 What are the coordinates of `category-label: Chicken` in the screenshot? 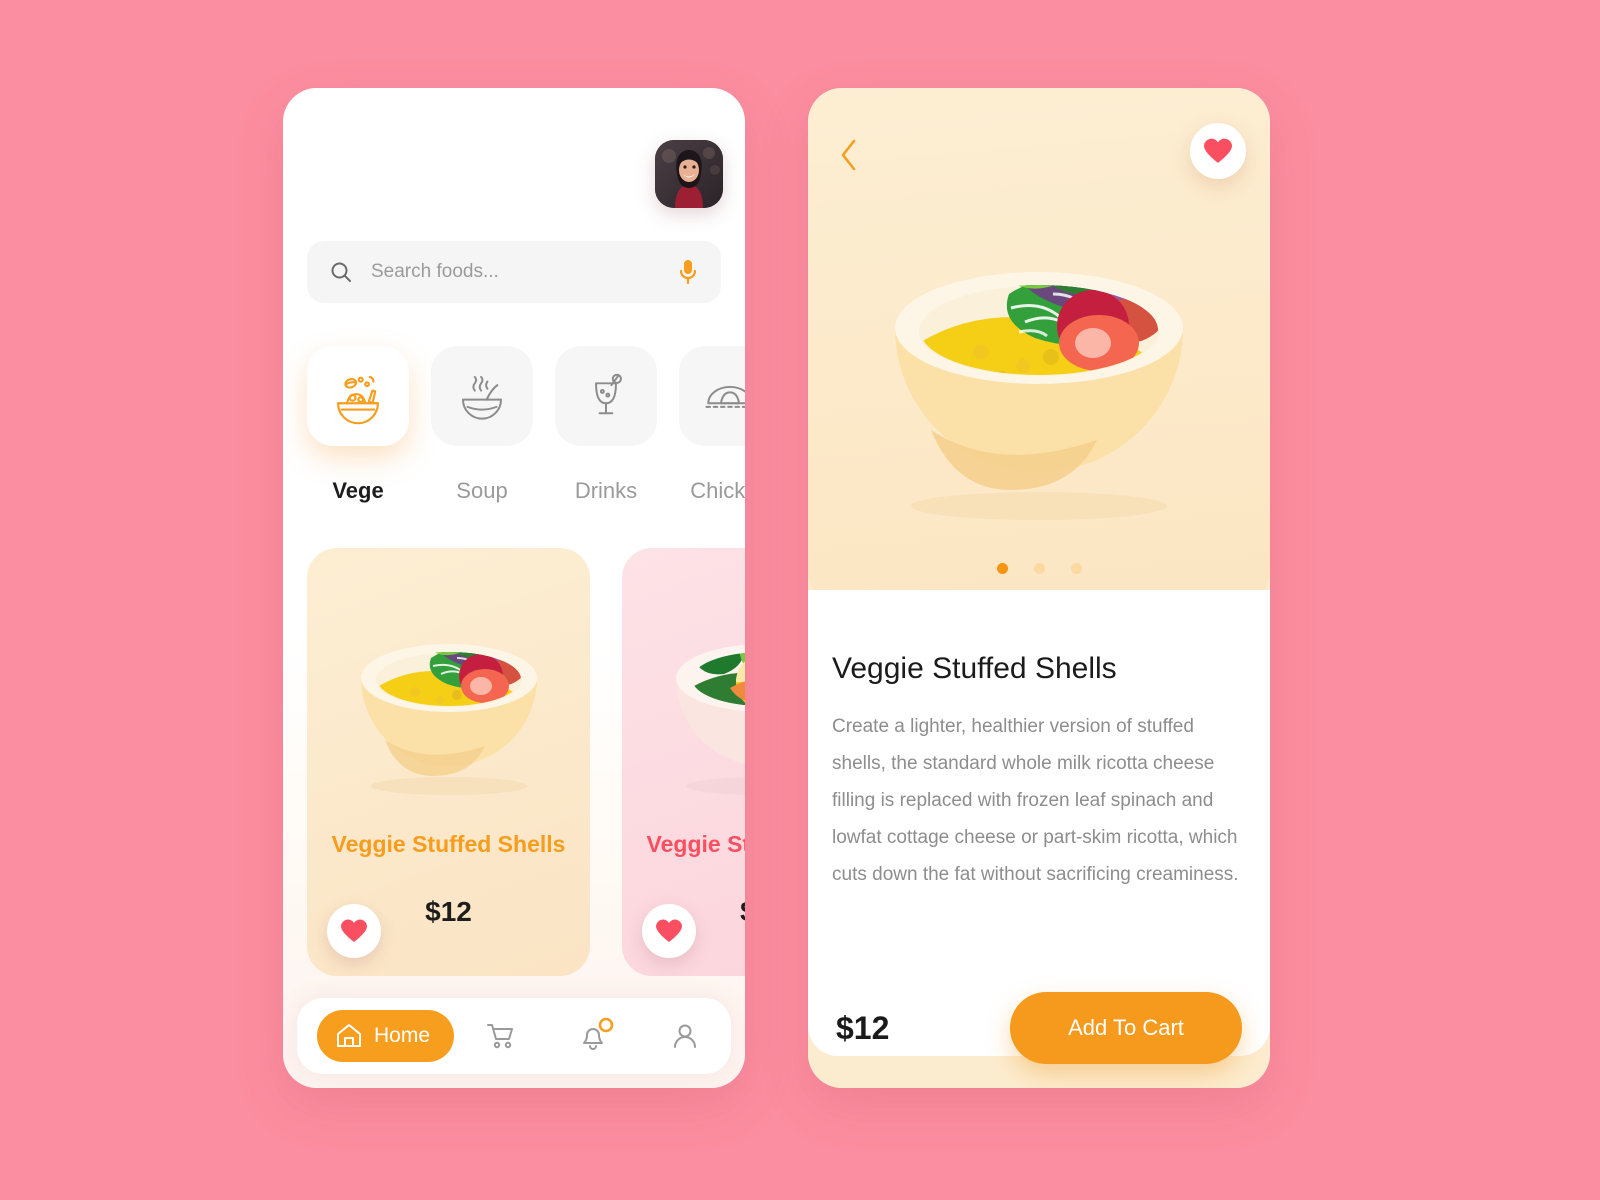 It's located at (717, 490).